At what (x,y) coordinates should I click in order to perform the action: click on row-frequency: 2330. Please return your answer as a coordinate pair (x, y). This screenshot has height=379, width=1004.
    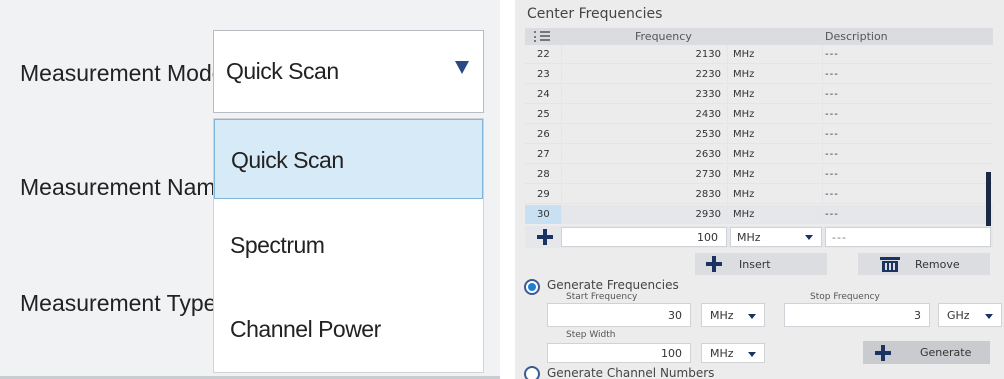
    Looking at the image, I should click on (708, 94).